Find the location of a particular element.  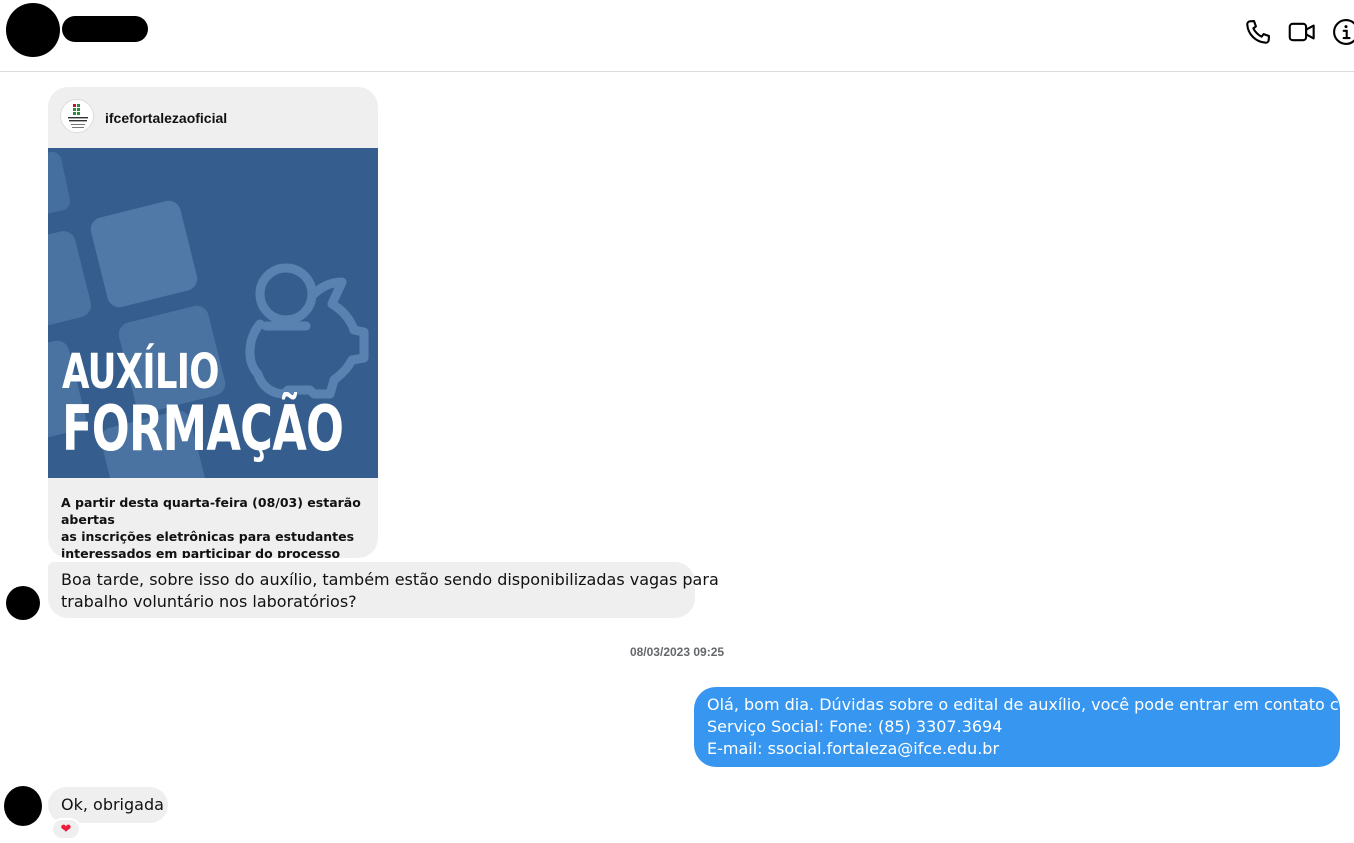

shared-post-image: AUXÍLIO FORMAÇÃO is located at coordinates (213, 313).